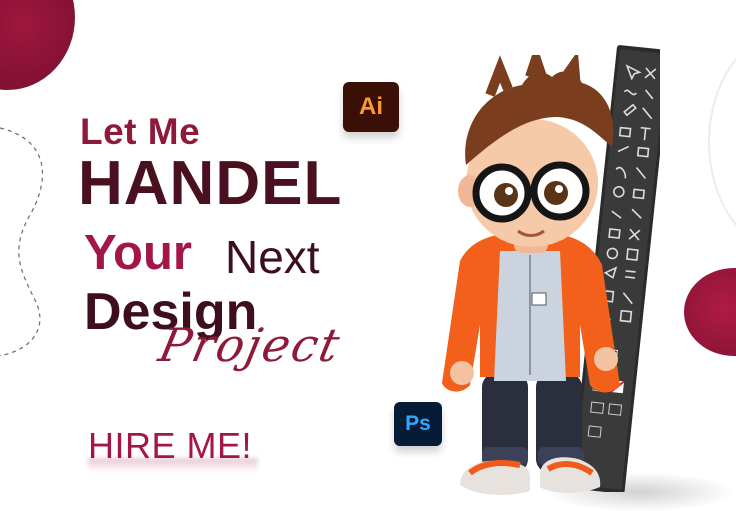 The width and height of the screenshot is (736, 511). Describe the element at coordinates (722, 142) in the screenshot. I see `decorative-arc-right` at that location.